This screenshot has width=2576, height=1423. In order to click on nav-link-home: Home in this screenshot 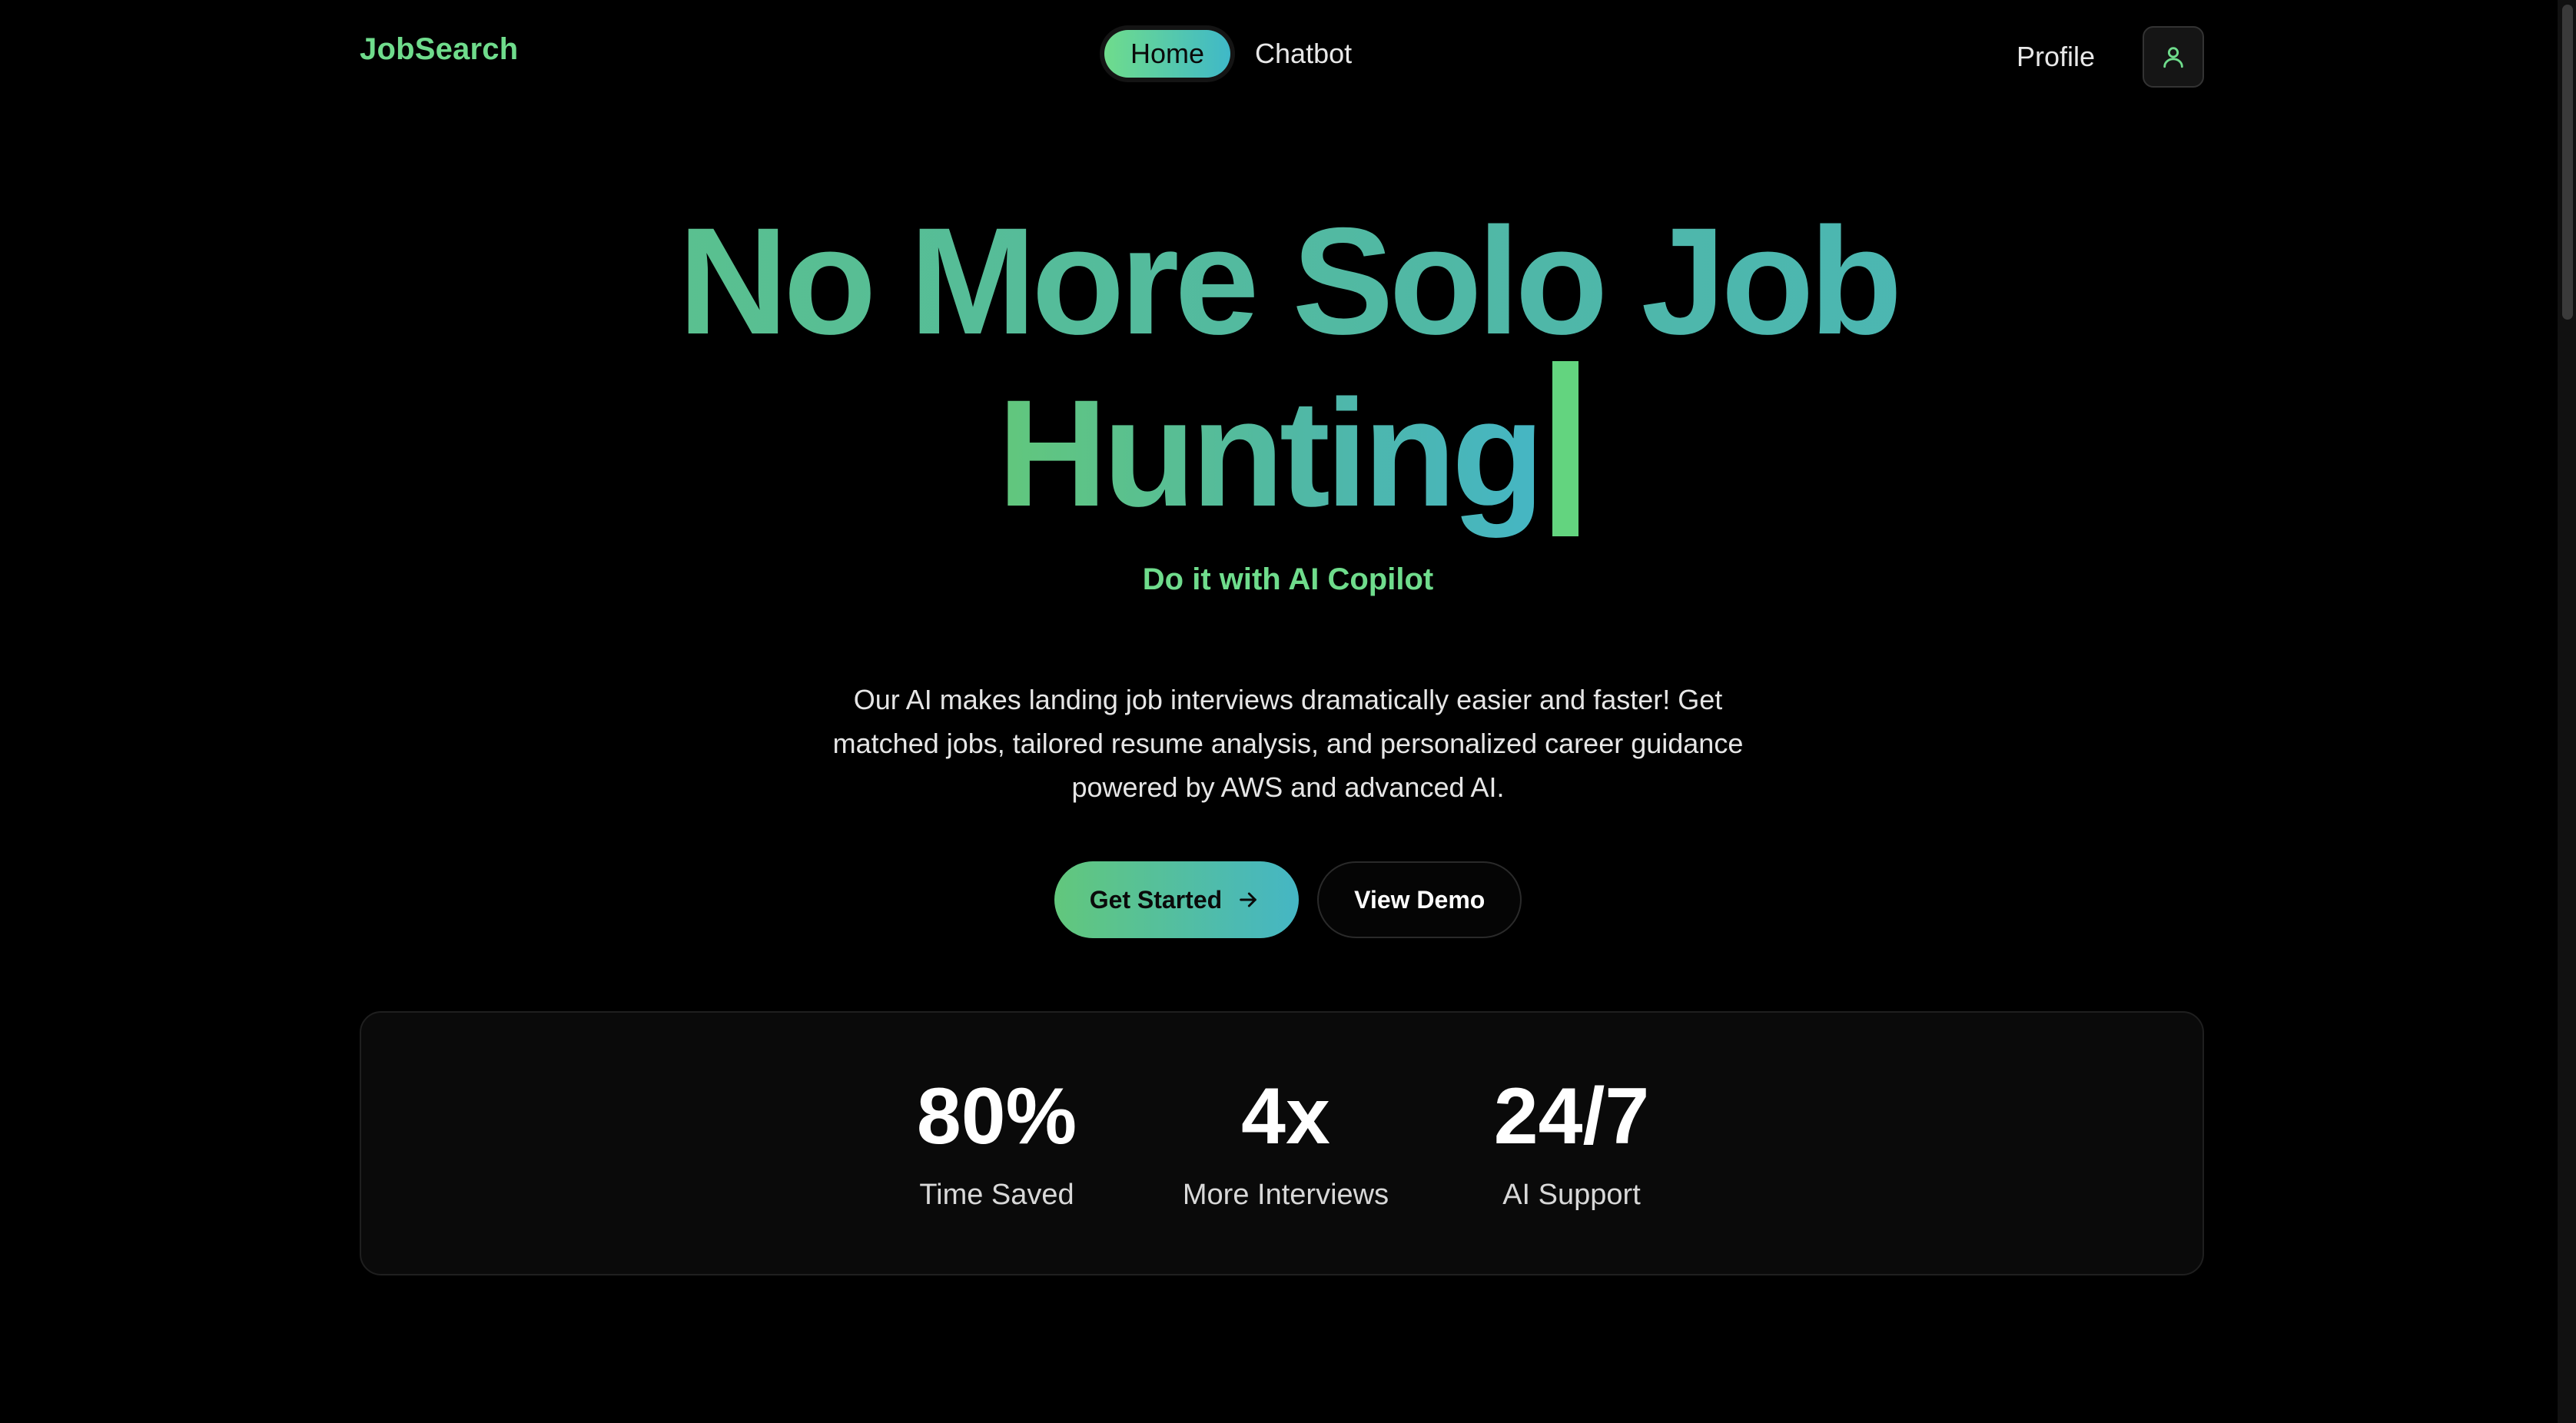, I will do `click(1167, 54)`.